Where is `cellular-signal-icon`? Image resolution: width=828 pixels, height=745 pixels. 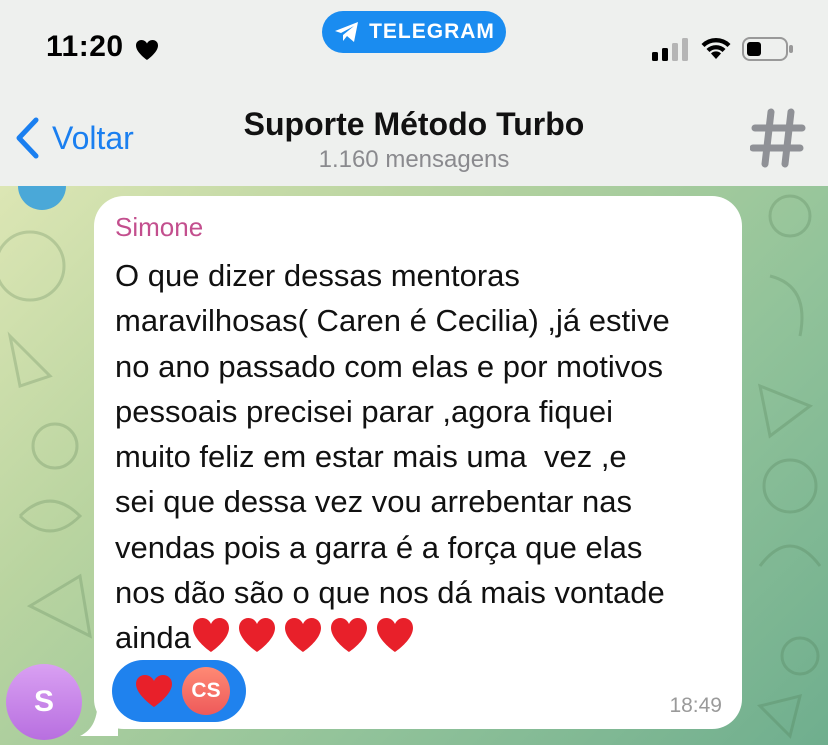 cellular-signal-icon is located at coordinates (670, 49).